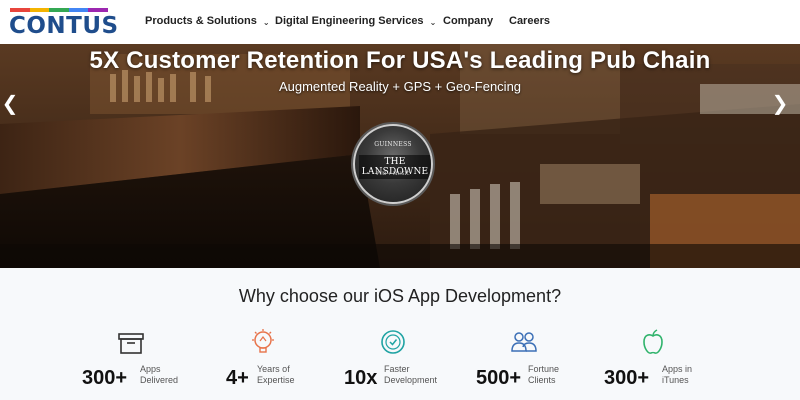 The width and height of the screenshot is (800, 400). I want to click on chevron-left-icon: ❮, so click(10, 104).